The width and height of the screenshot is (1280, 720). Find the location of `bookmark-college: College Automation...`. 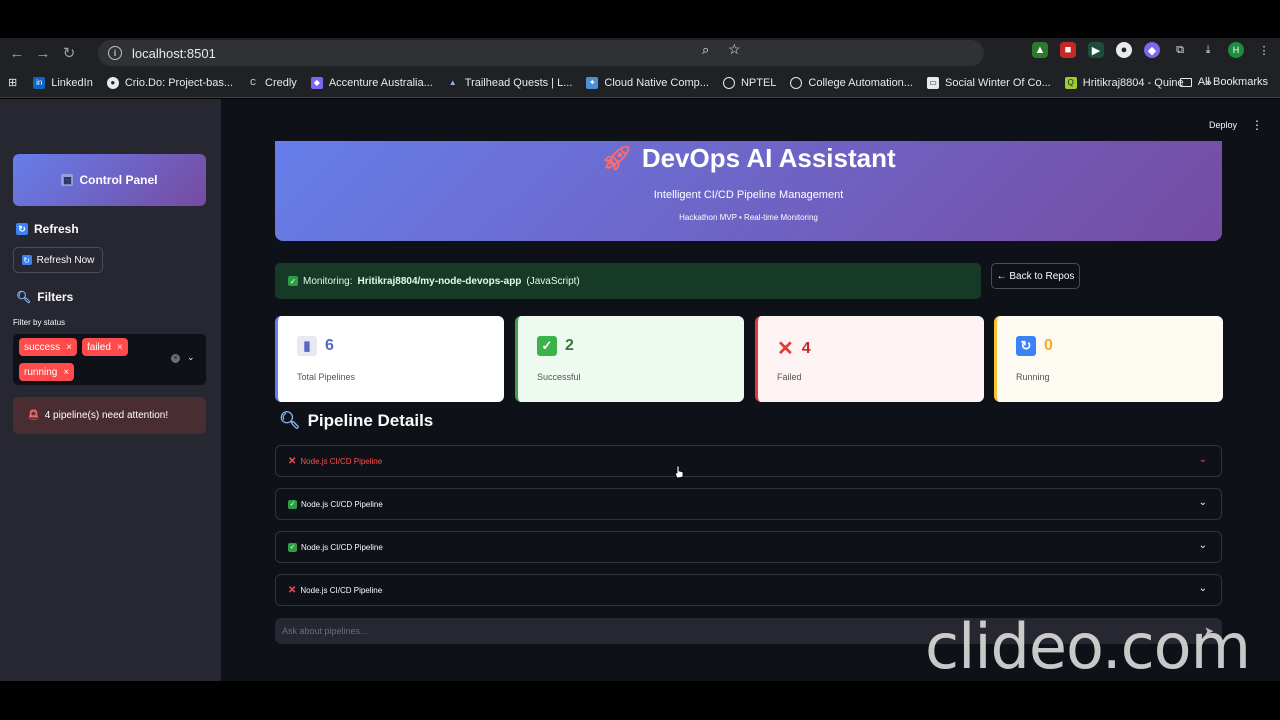

bookmark-college: College Automation... is located at coordinates (851, 82).